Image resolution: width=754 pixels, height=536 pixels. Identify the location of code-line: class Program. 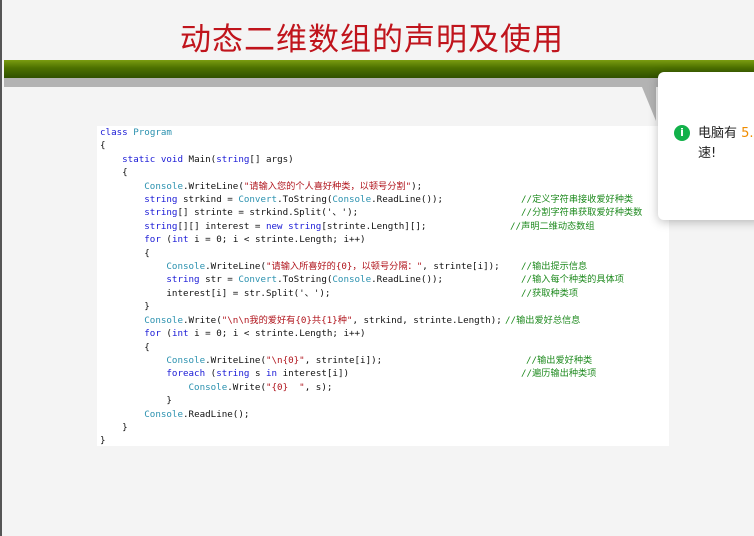
(390, 132).